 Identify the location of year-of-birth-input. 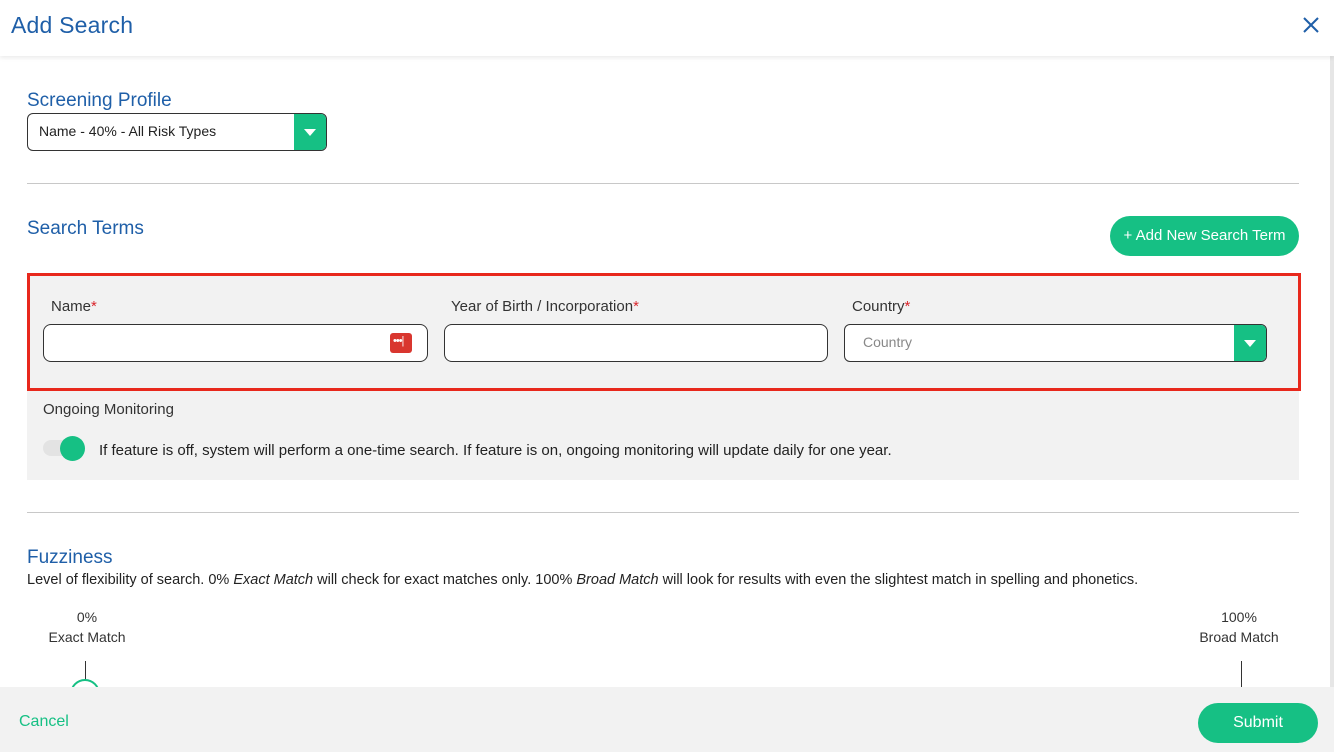
(636, 343).